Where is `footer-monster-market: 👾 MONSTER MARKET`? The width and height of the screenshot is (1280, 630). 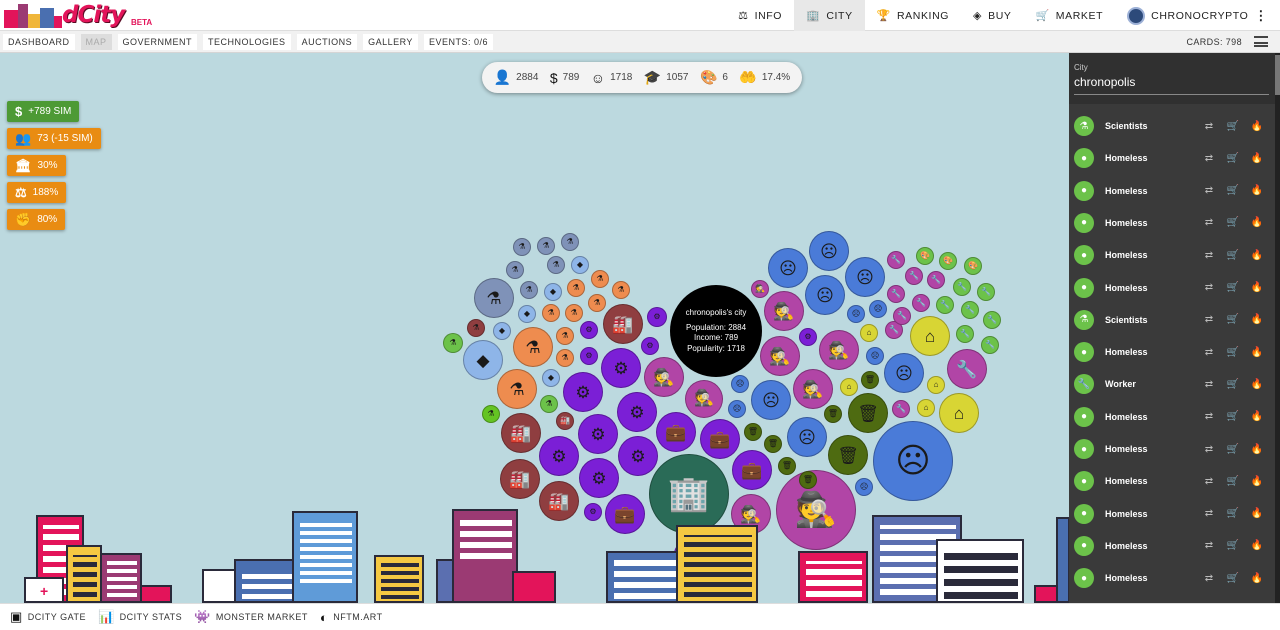 footer-monster-market: 👾 MONSTER MARKET is located at coordinates (251, 617).